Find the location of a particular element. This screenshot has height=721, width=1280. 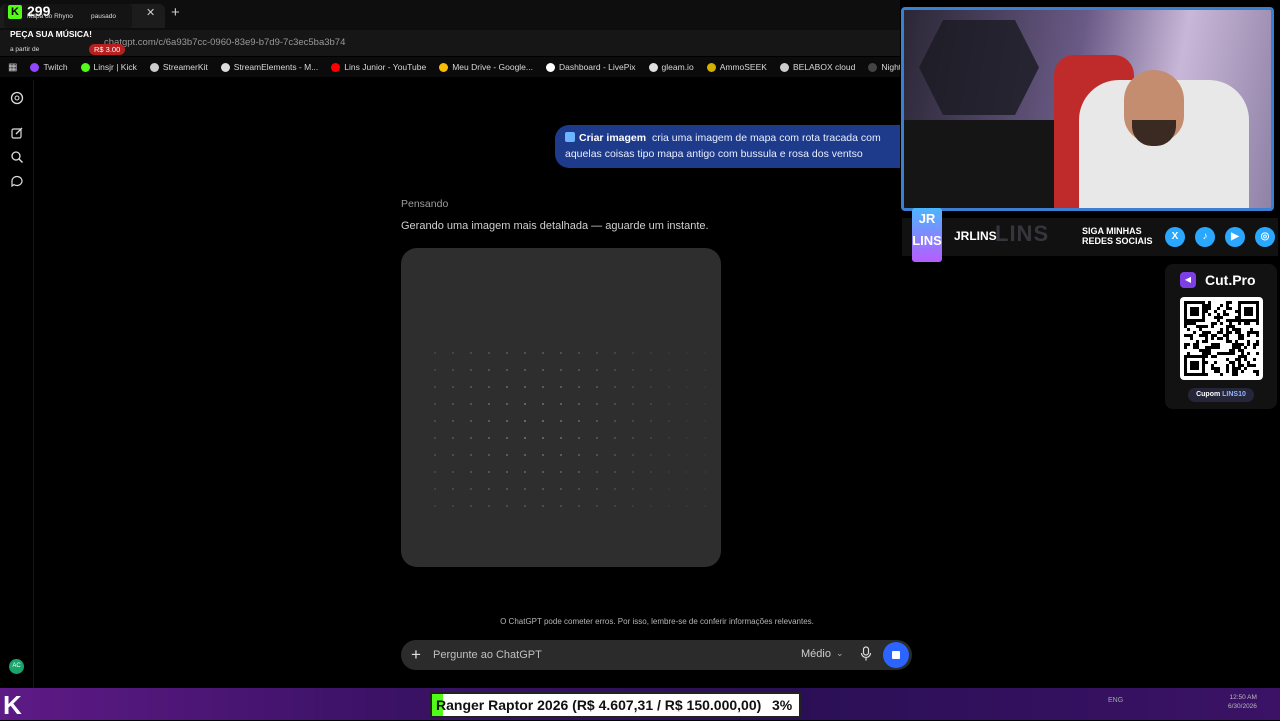

bookmark-item: Linsjr | Kick is located at coordinates (108, 67).